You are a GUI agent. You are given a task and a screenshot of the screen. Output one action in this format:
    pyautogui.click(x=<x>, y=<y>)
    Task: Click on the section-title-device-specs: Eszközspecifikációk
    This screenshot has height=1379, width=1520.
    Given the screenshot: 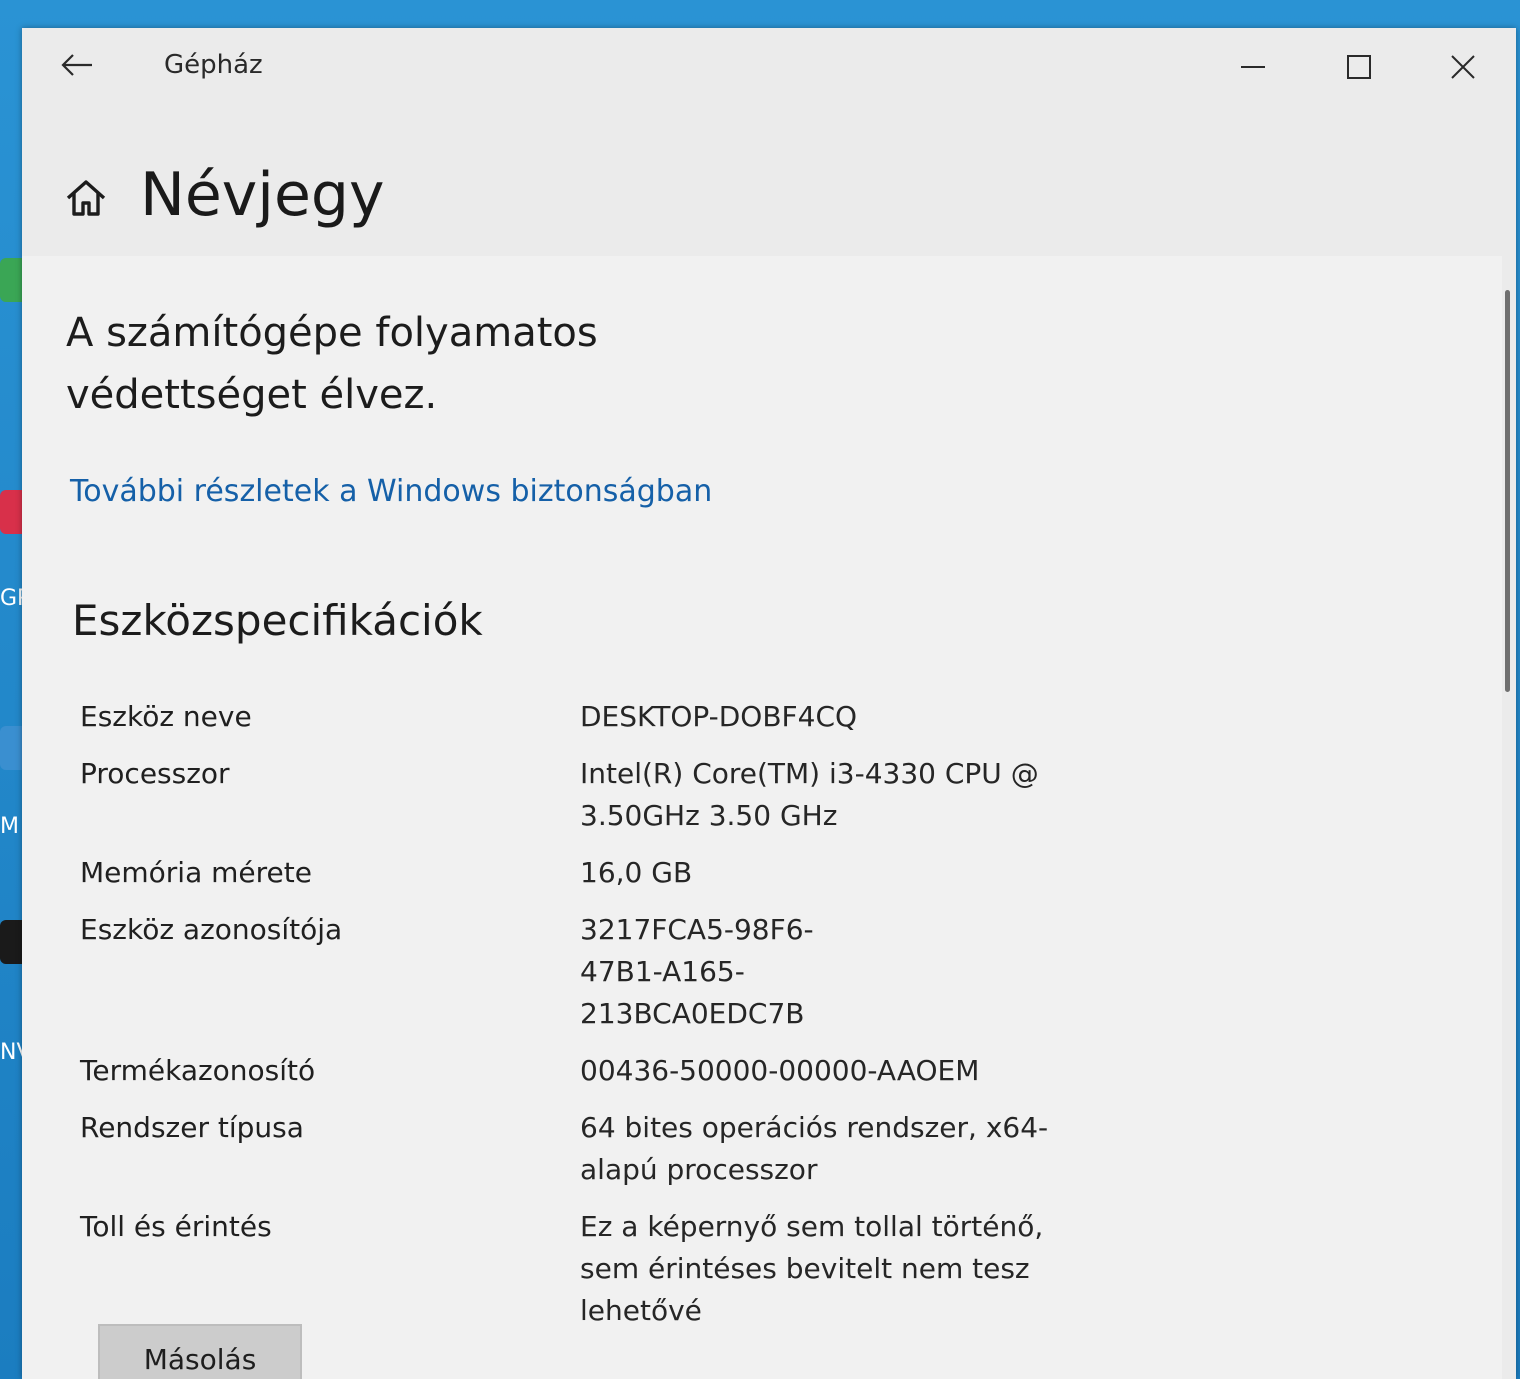 What is the action you would take?
    pyautogui.click(x=277, y=620)
    